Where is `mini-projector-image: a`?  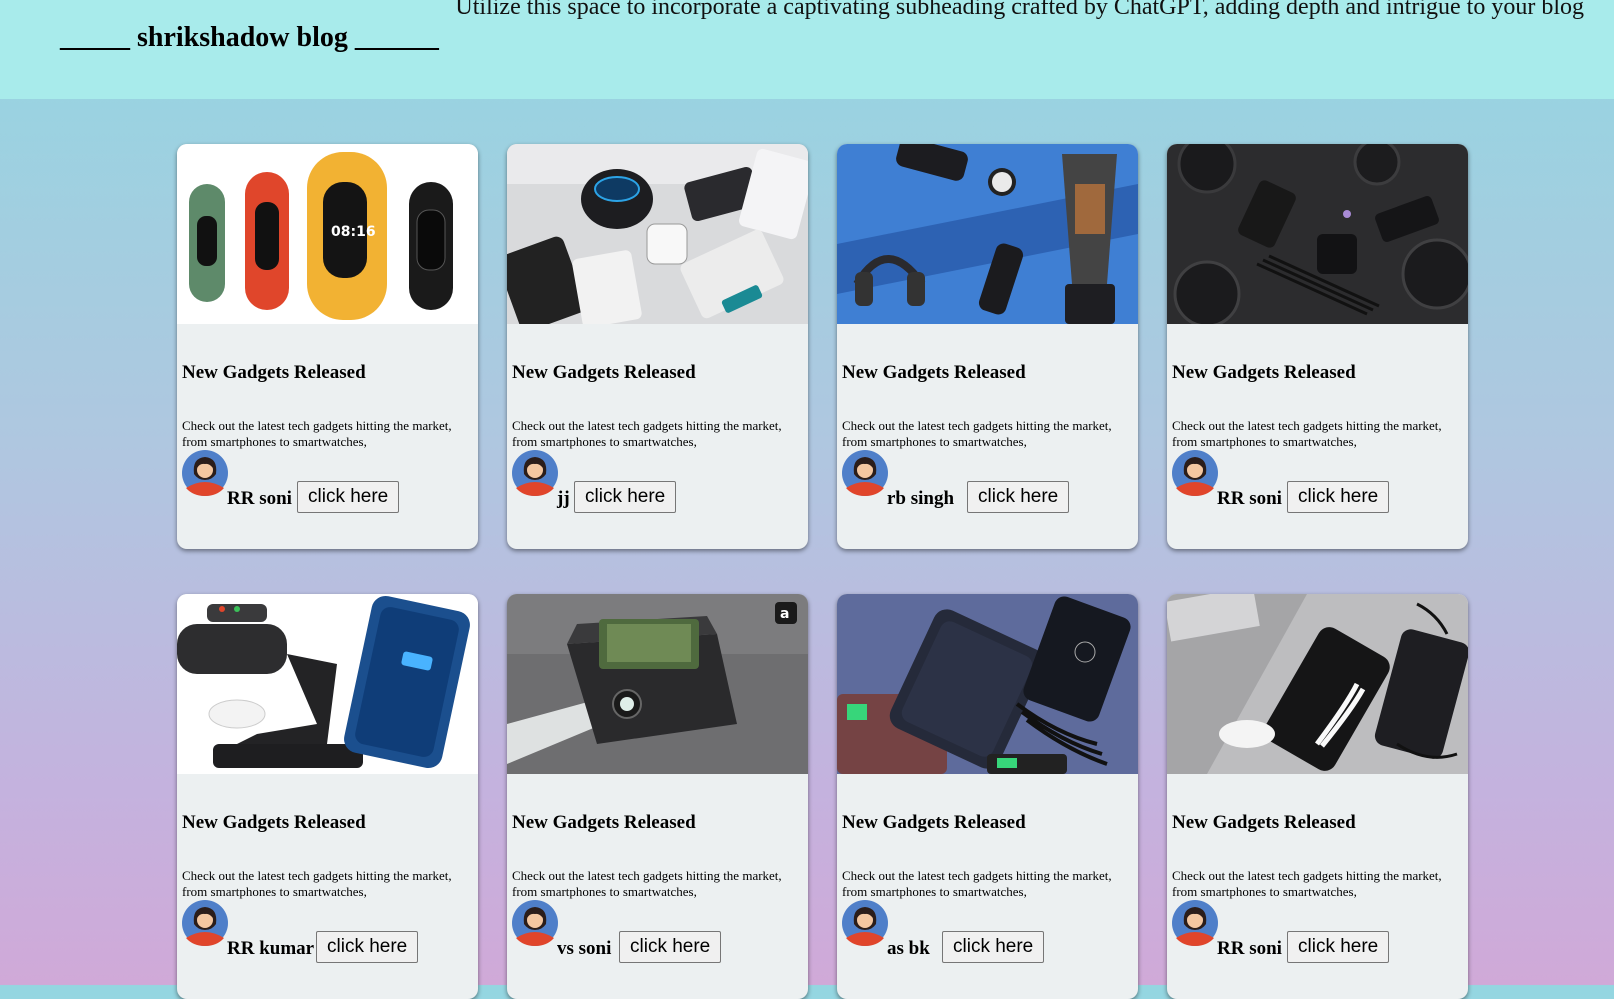 mini-projector-image: a is located at coordinates (657, 684).